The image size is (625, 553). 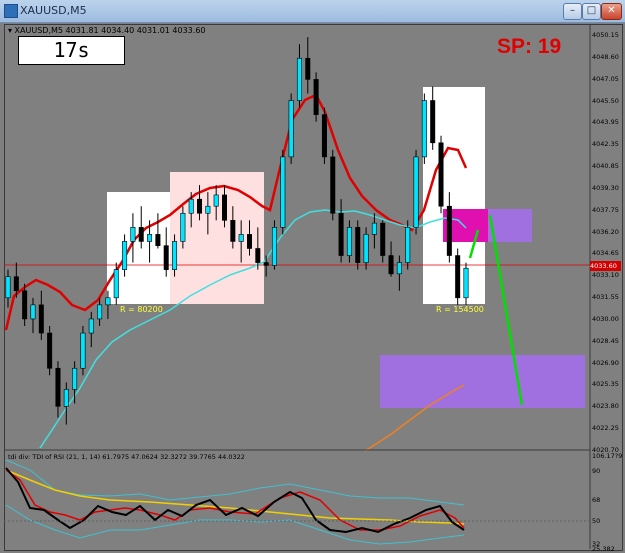 What do you see at coordinates (605, 209) in the screenshot?
I see `price-tick: 4037.75` at bounding box center [605, 209].